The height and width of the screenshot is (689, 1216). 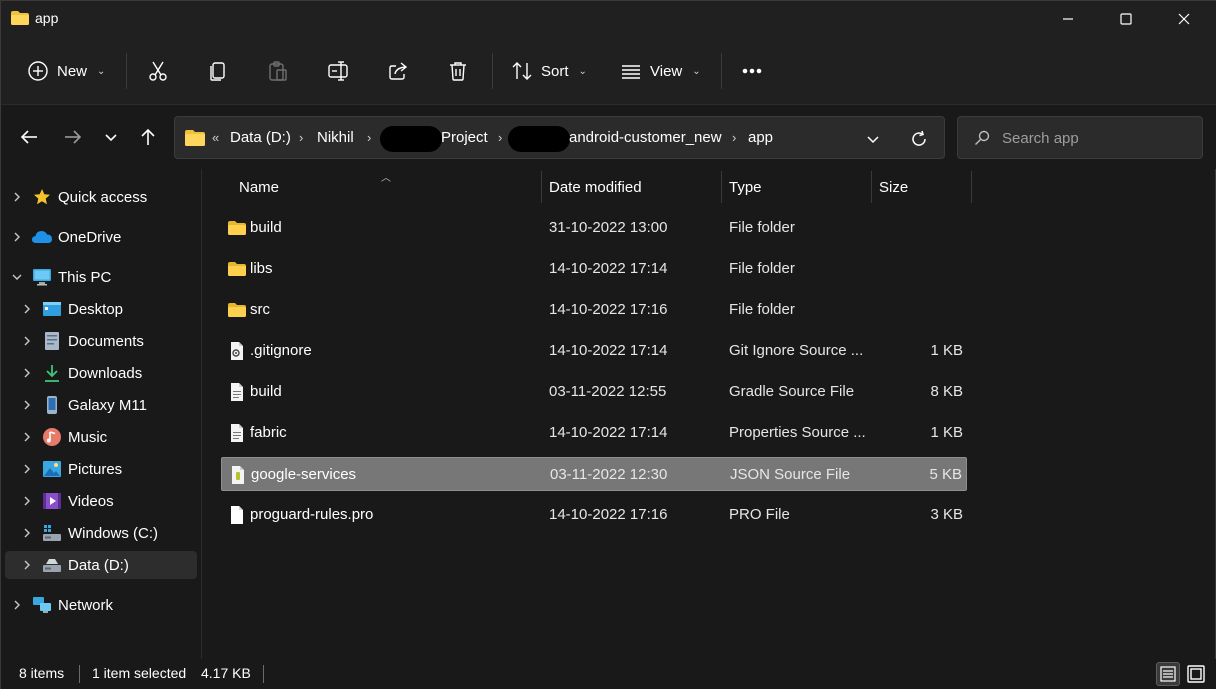 What do you see at coordinates (464, 137) in the screenshot?
I see `crumb-project: Project` at bounding box center [464, 137].